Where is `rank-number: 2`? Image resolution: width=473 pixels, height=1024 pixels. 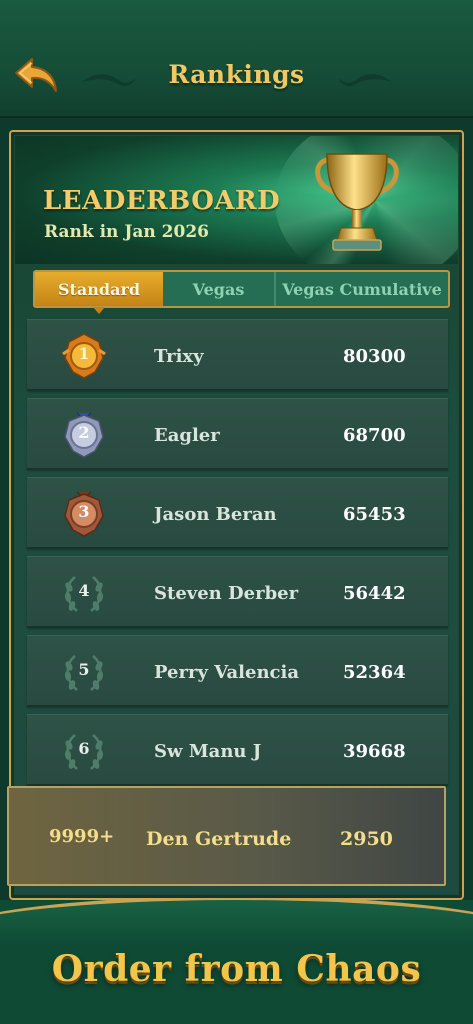 rank-number: 2 is located at coordinates (84, 432).